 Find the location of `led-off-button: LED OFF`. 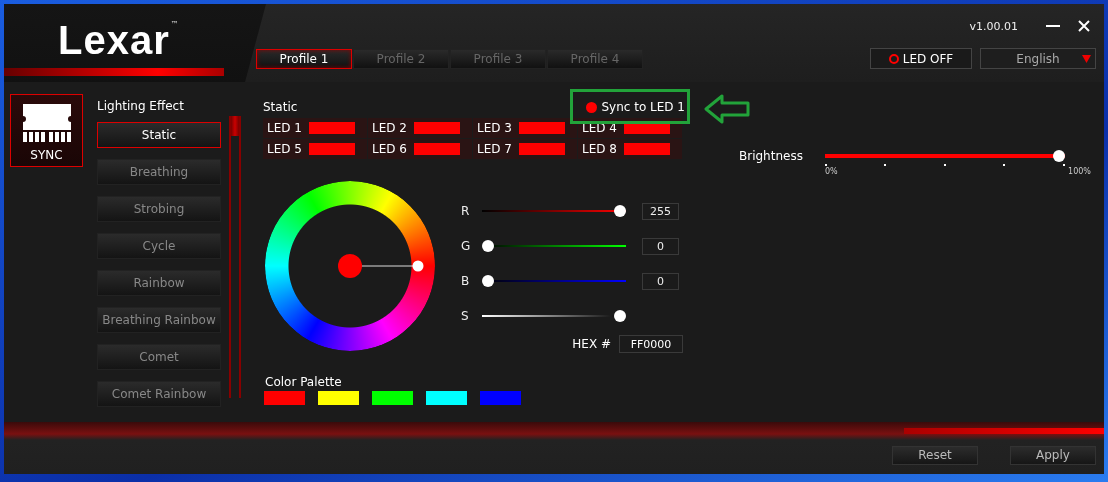

led-off-button: LED OFF is located at coordinates (921, 58).